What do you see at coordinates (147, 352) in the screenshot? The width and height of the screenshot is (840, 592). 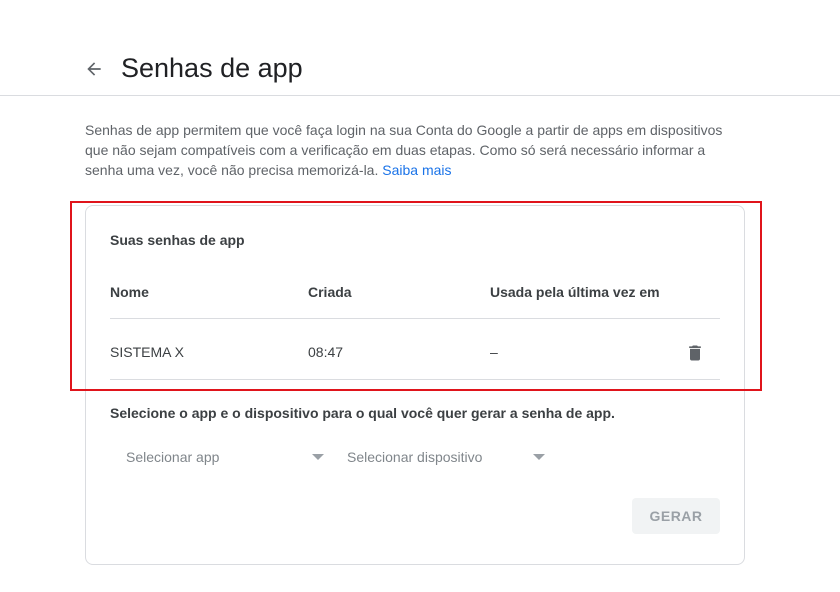 I see `row-name: SISTEMA X` at bounding box center [147, 352].